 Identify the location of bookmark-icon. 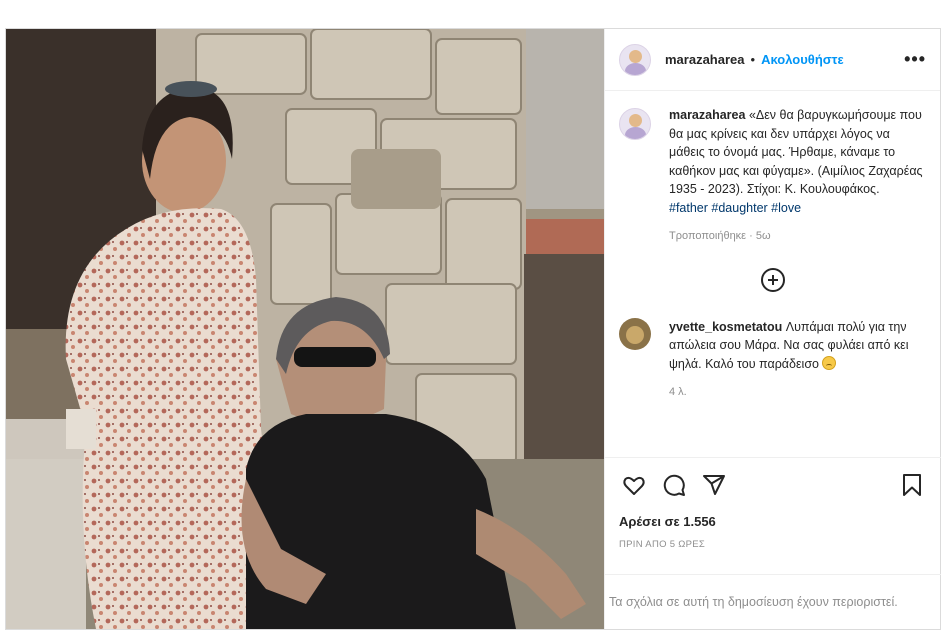
(912, 485).